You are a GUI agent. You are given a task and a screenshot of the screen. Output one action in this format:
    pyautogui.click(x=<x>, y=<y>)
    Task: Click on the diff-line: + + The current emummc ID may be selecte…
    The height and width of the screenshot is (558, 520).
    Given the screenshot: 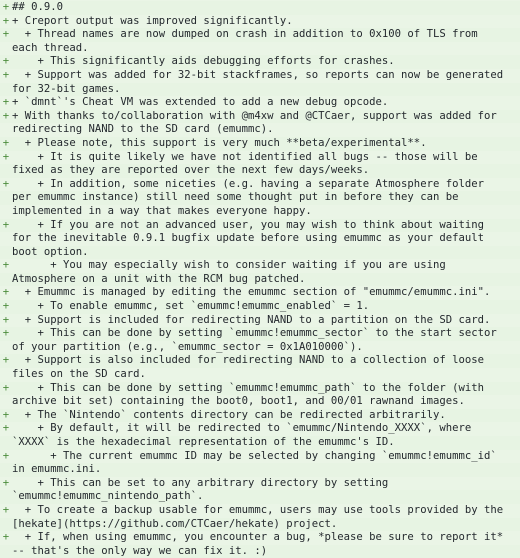 What is the action you would take?
    pyautogui.click(x=260, y=457)
    